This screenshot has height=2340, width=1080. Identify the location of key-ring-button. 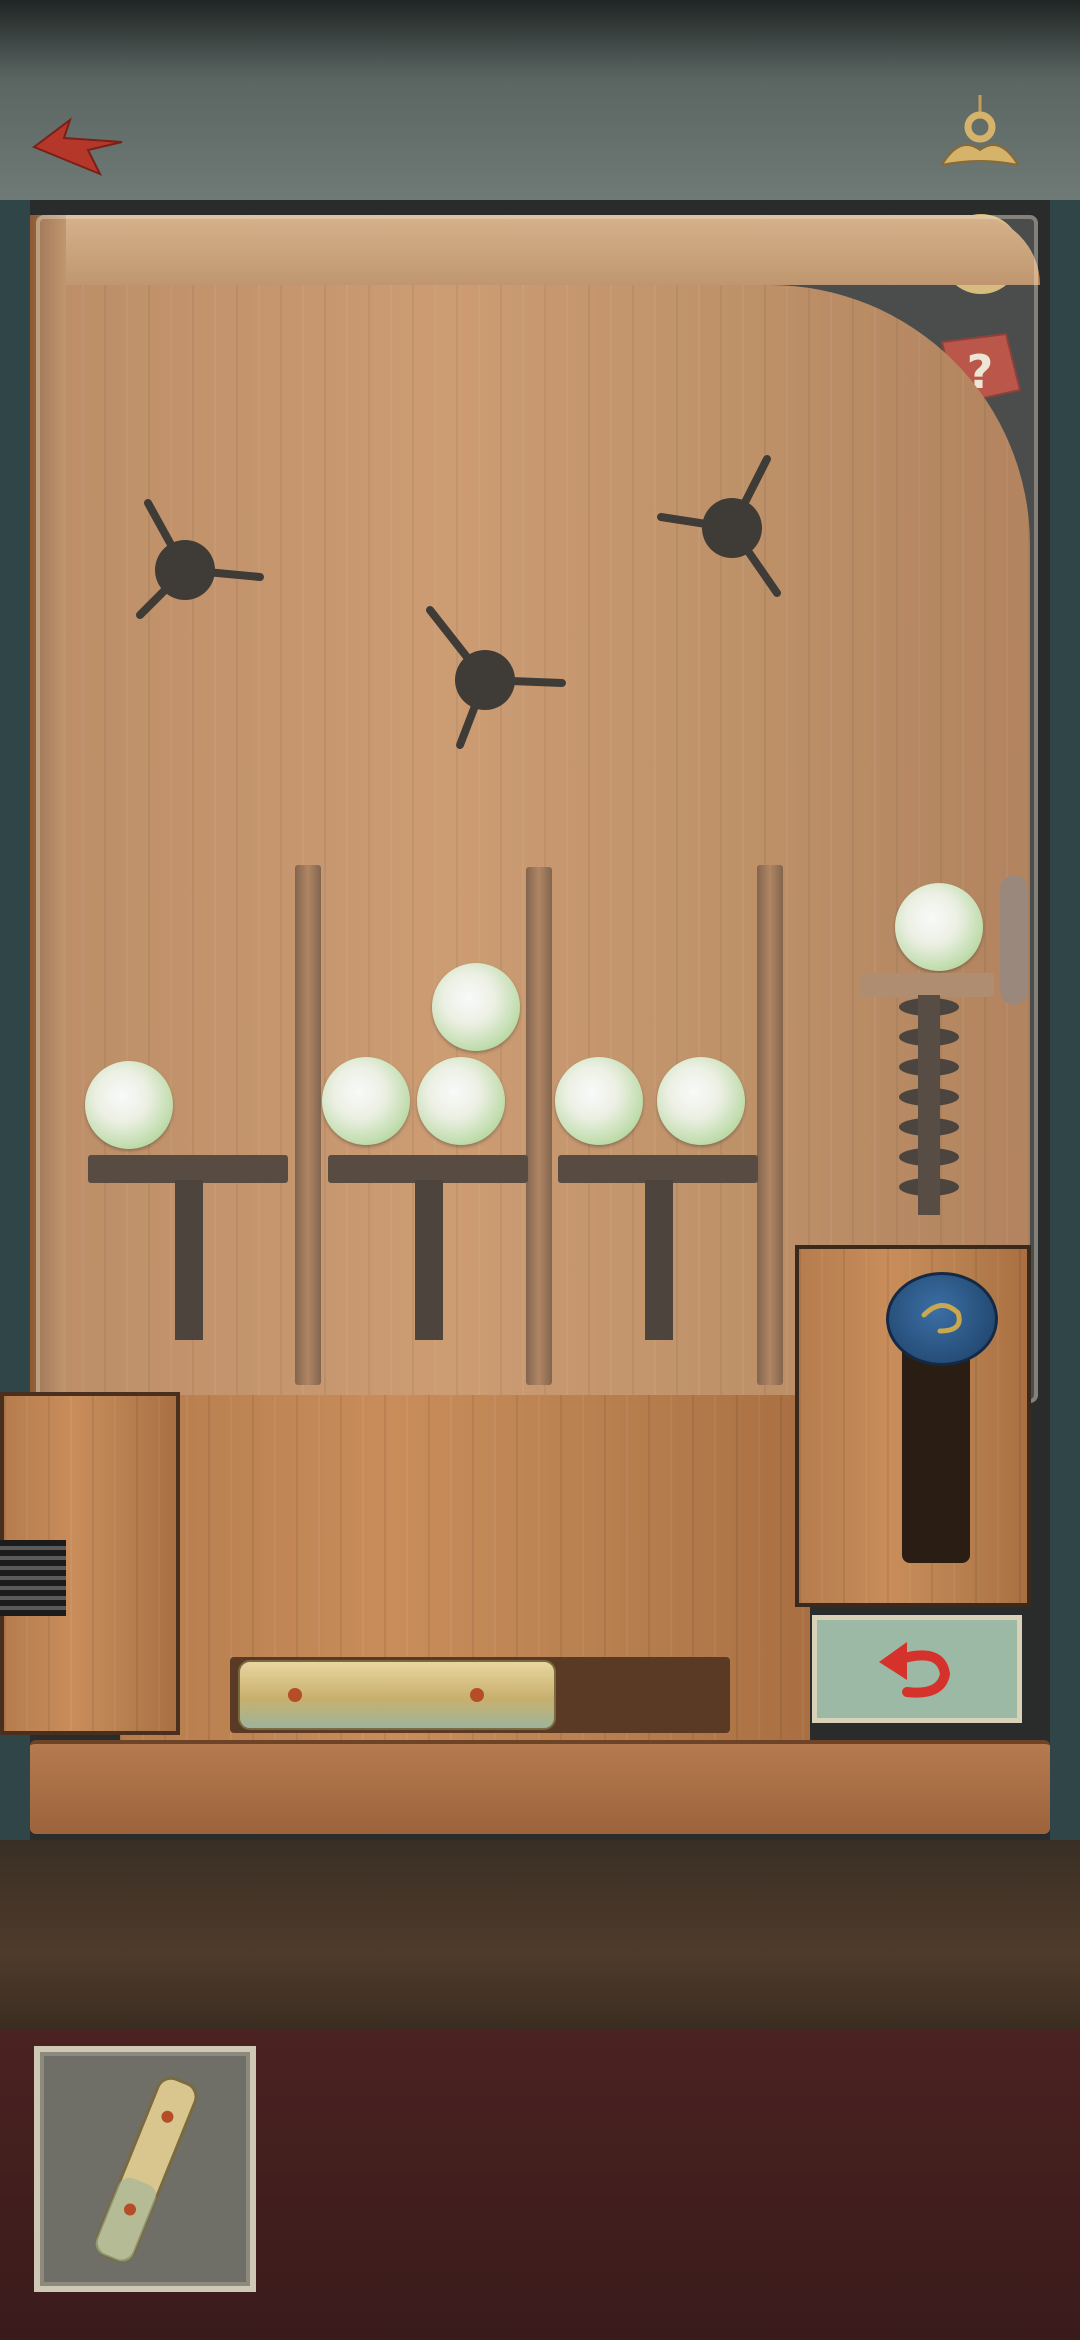
(980, 135).